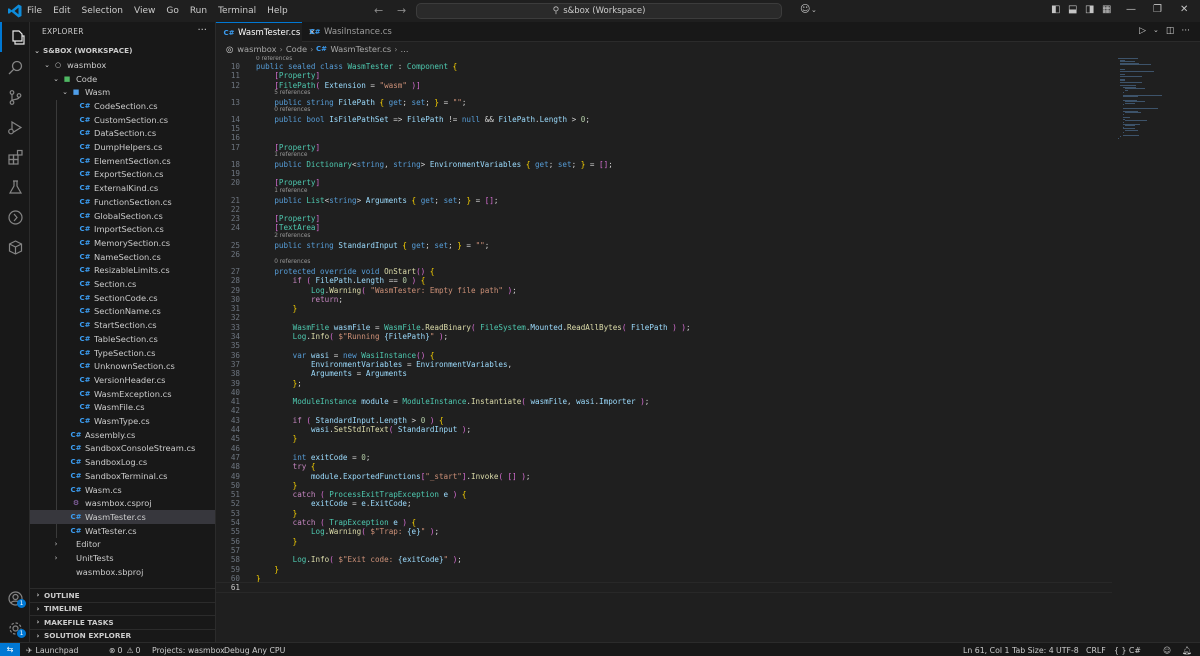 The image size is (1200, 656). I want to click on tree-item: ⌄ ■ Wasm, so click(122, 92).